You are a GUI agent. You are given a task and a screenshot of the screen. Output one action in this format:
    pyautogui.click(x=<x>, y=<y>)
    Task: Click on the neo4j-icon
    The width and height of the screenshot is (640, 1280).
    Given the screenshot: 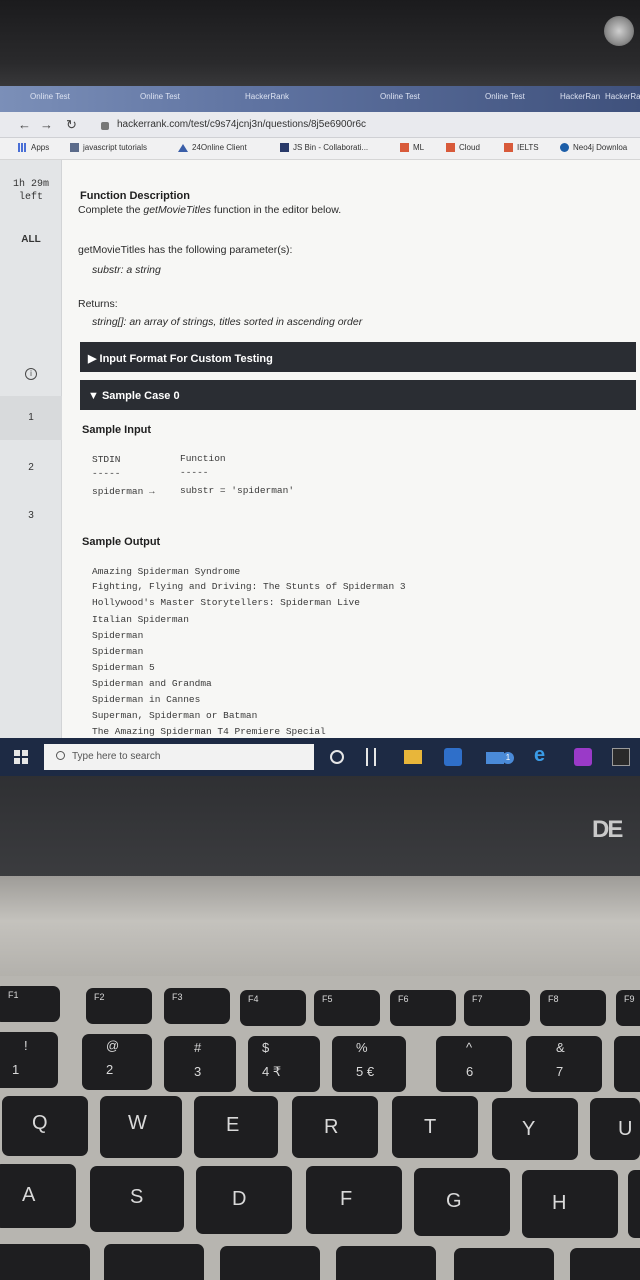 What is the action you would take?
    pyautogui.click(x=564, y=147)
    